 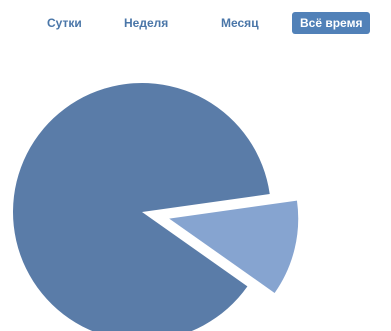 What do you see at coordinates (195, 22) in the screenshot?
I see `period-tabs: Сутки Неделя Месяц Всё время` at bounding box center [195, 22].